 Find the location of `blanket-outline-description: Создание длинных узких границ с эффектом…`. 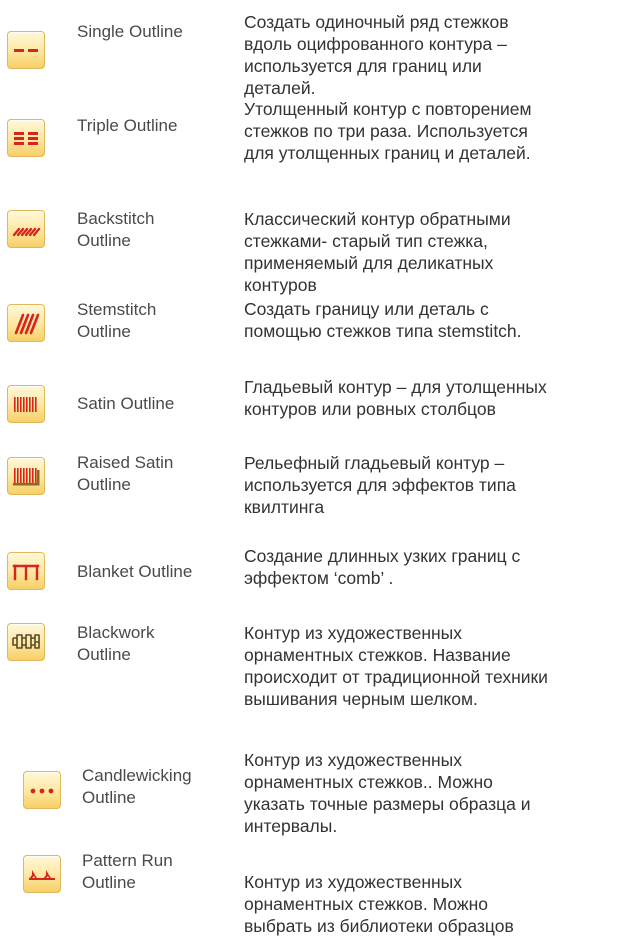

blanket-outline-description: Создание длинных узких границ с эффектом… is located at coordinates (430, 567).